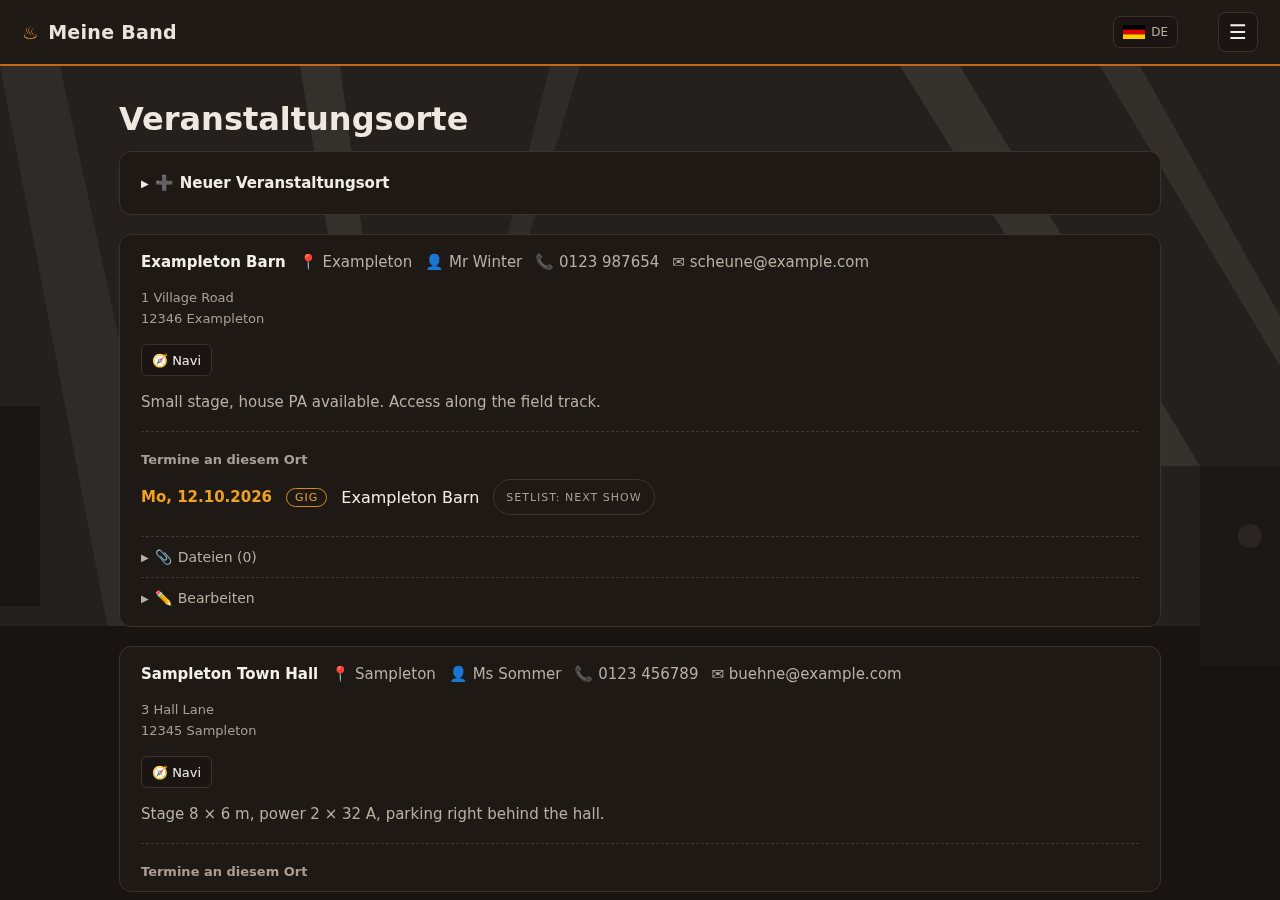  I want to click on city: 📍 Sampleton, so click(383, 674).